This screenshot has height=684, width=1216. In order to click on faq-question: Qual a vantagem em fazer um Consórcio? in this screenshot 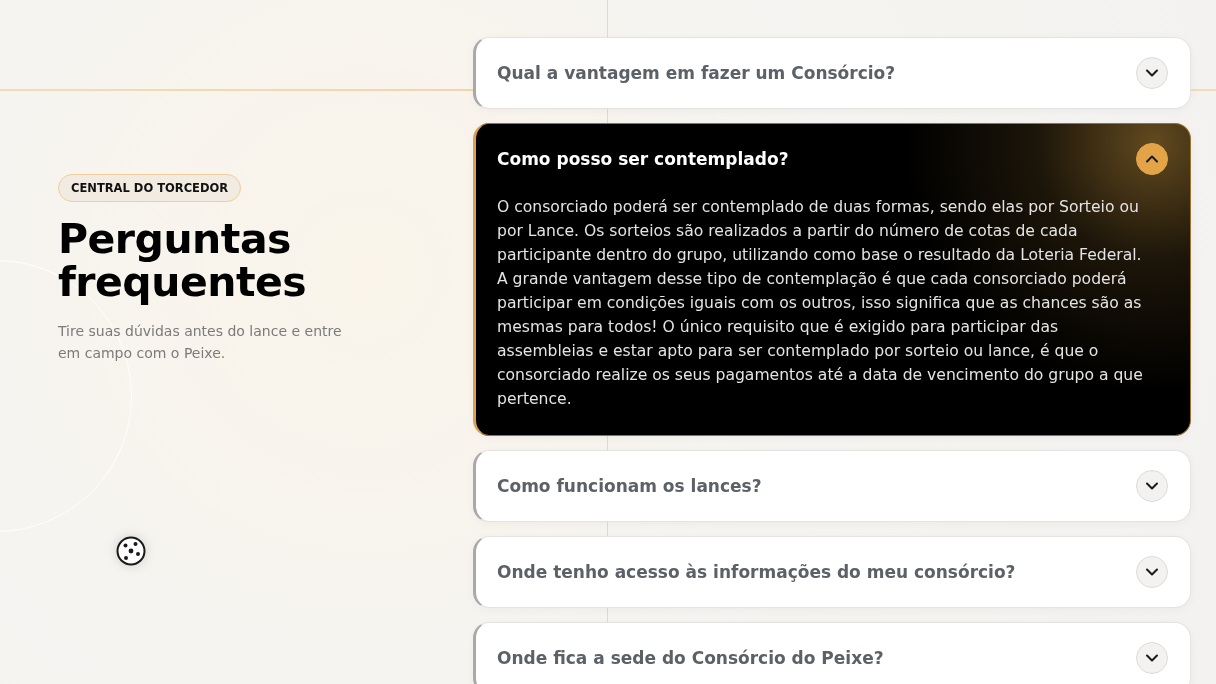, I will do `click(696, 73)`.